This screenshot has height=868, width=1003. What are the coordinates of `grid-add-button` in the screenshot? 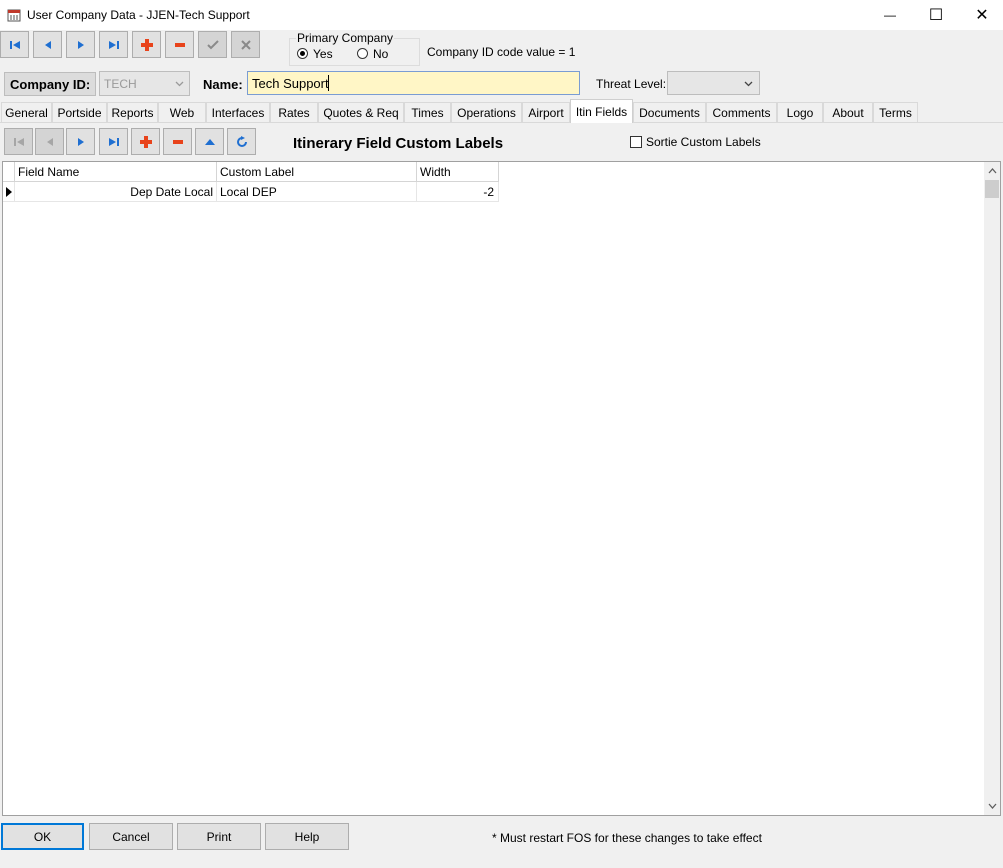 It's located at (145, 141).